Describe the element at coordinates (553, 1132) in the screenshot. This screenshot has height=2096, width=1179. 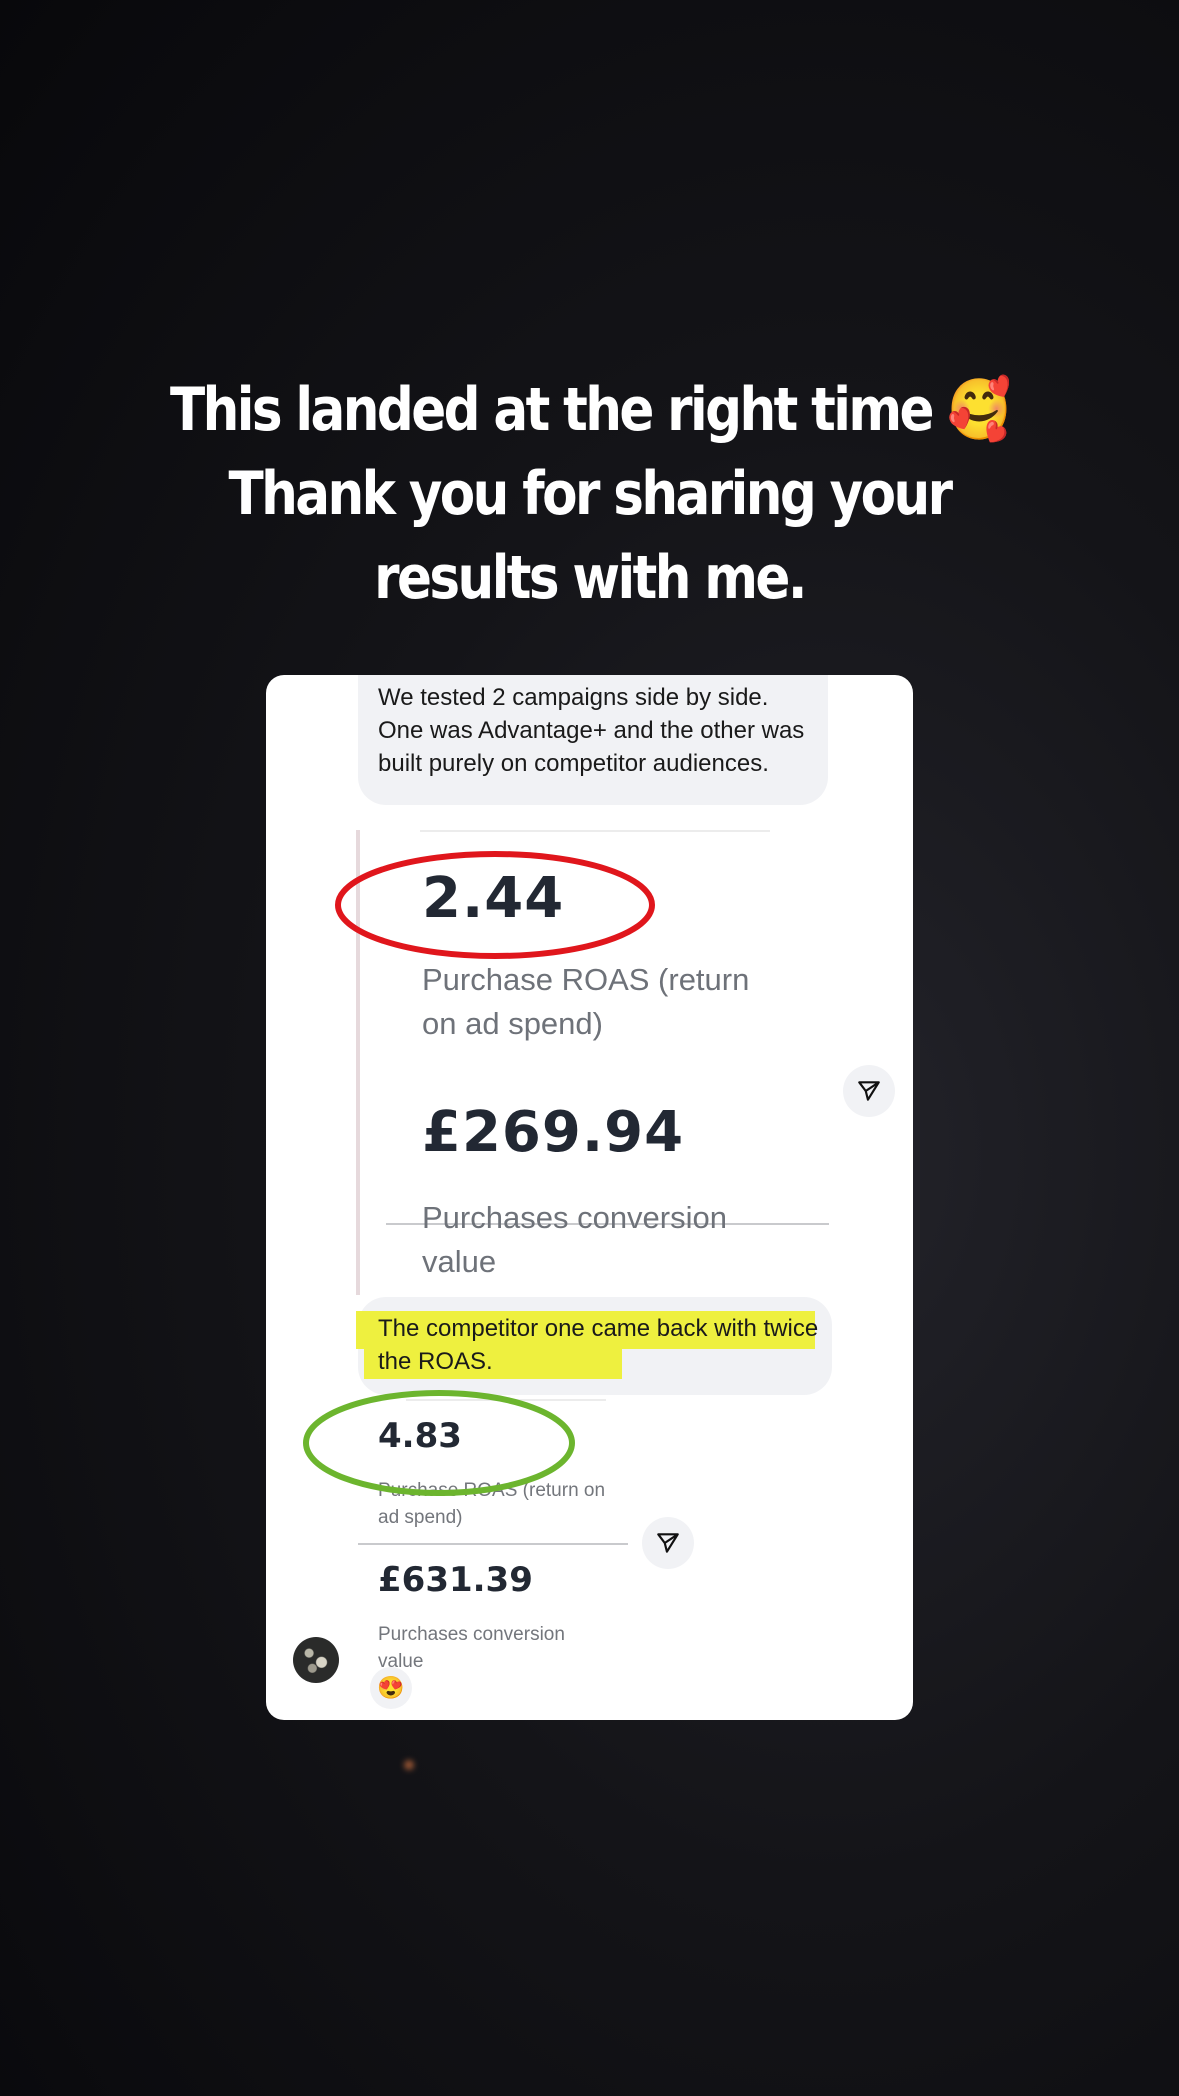
I see `campaign-a-conversion-value: £269.94` at that location.